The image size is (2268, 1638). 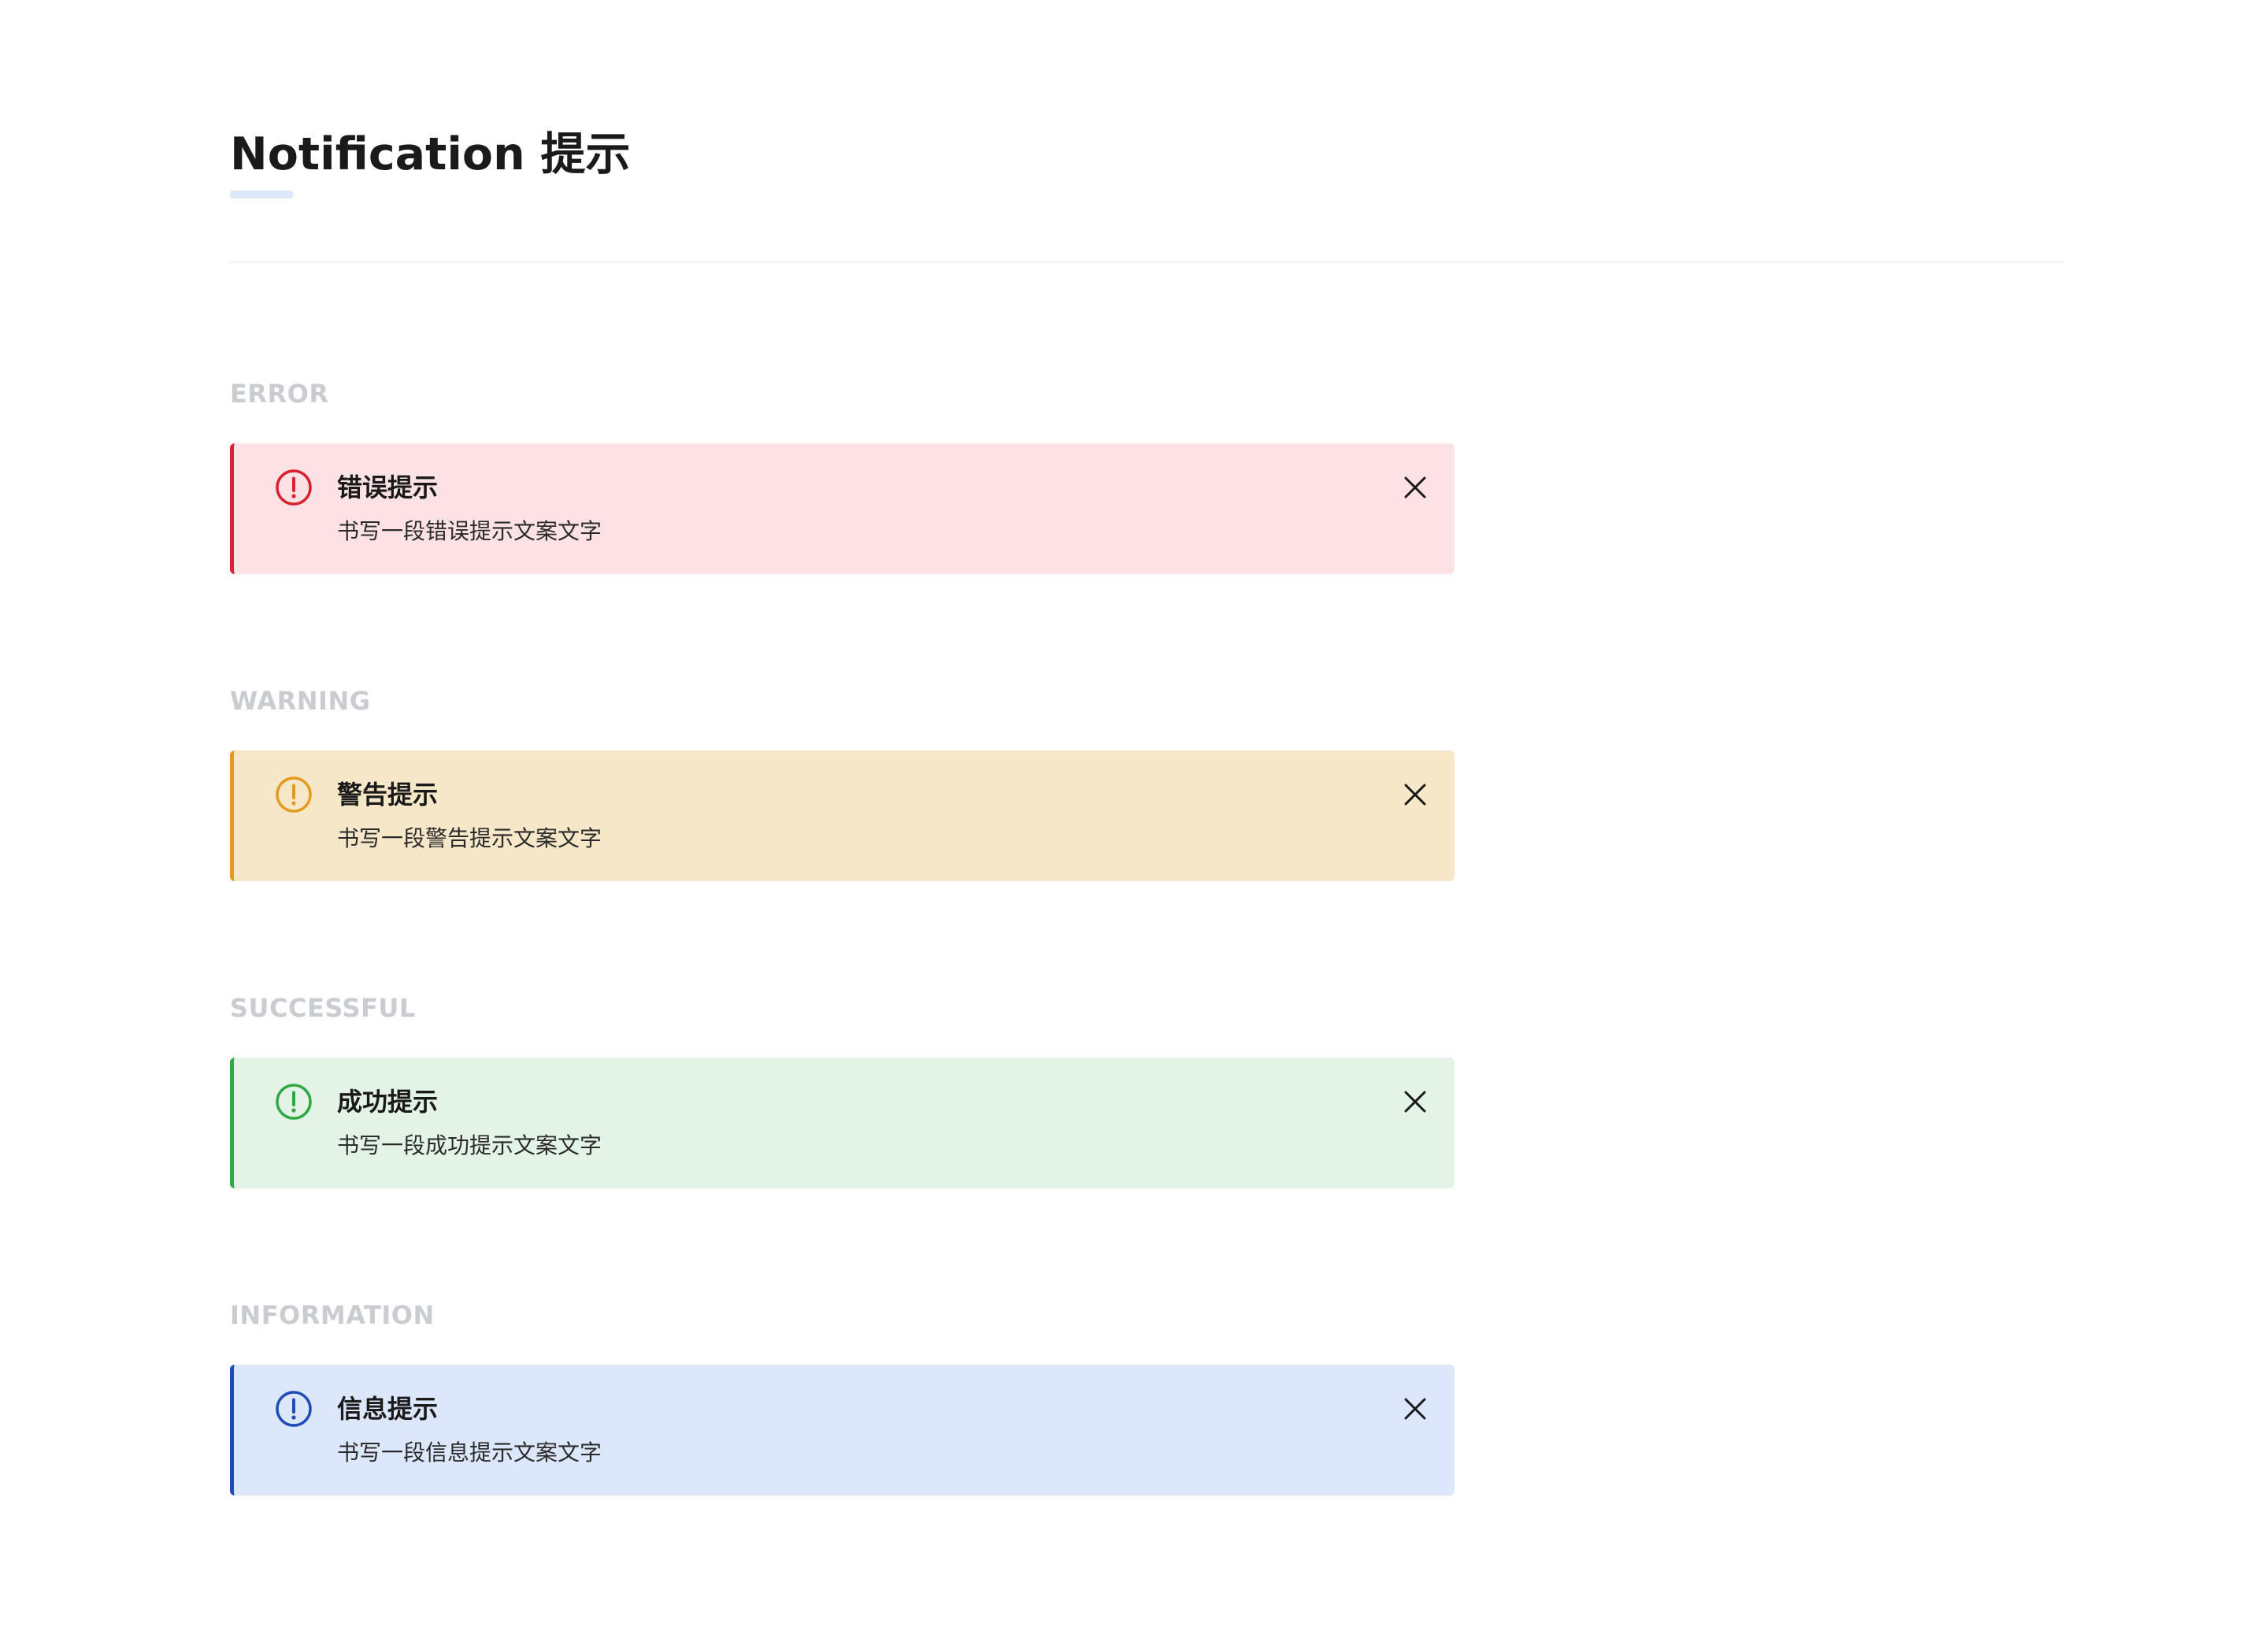 I want to click on alert-title: 警告提示, so click(x=388, y=795).